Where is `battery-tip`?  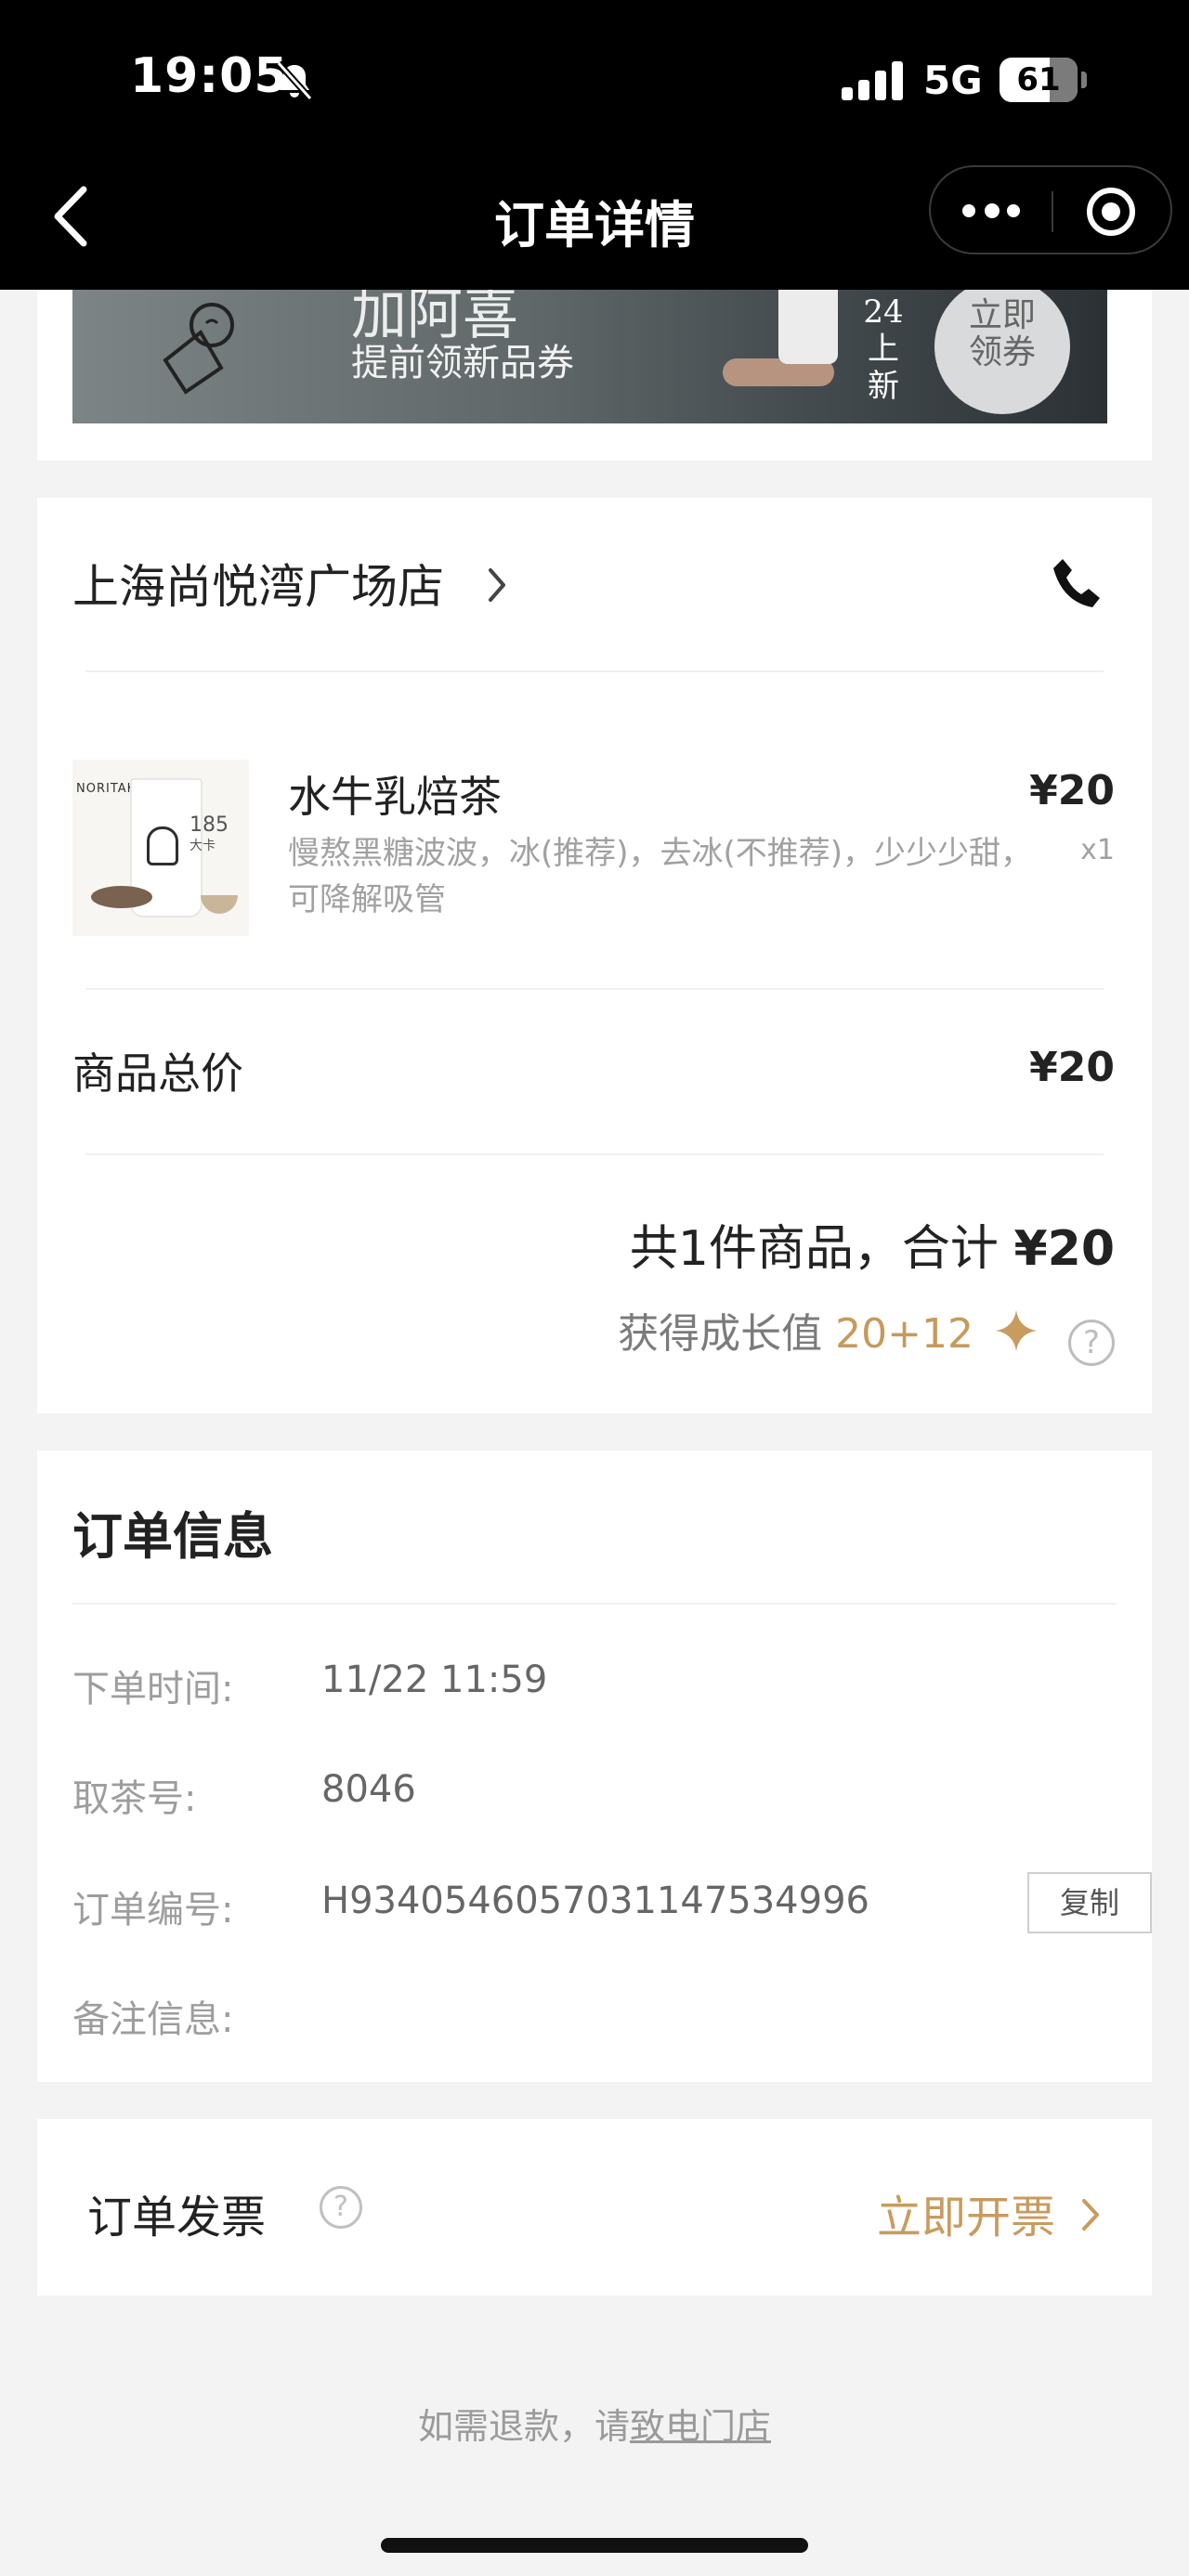 battery-tip is located at coordinates (1084, 80).